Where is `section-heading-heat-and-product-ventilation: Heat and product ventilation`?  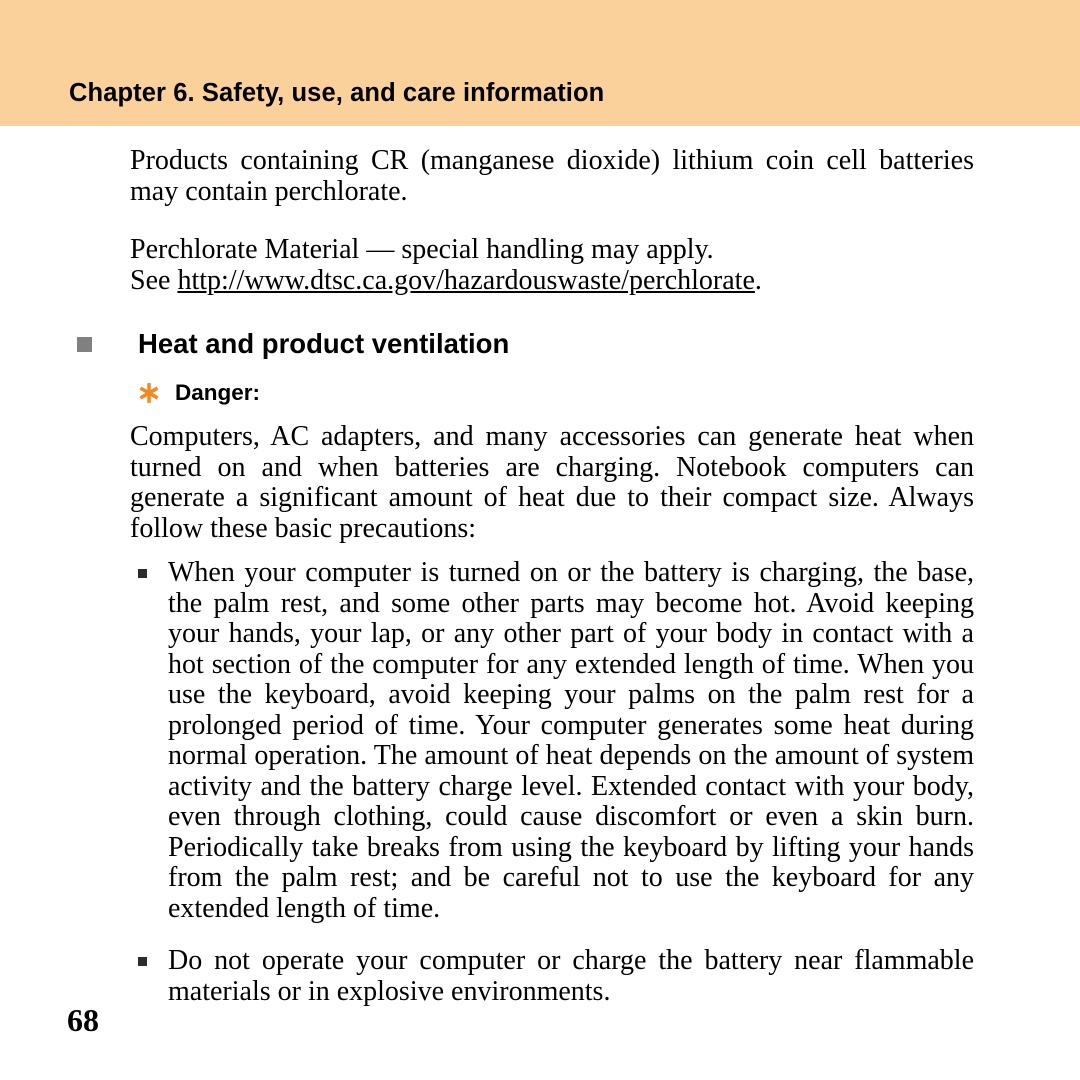
section-heading-heat-and-product-ventilation: Heat and product ventilation is located at coordinates (521, 344).